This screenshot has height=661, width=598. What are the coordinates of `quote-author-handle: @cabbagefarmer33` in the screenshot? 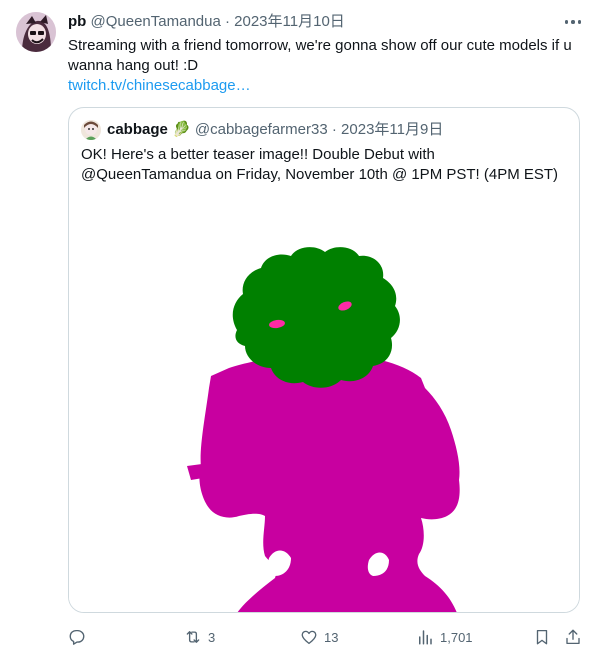 It's located at (261, 129).